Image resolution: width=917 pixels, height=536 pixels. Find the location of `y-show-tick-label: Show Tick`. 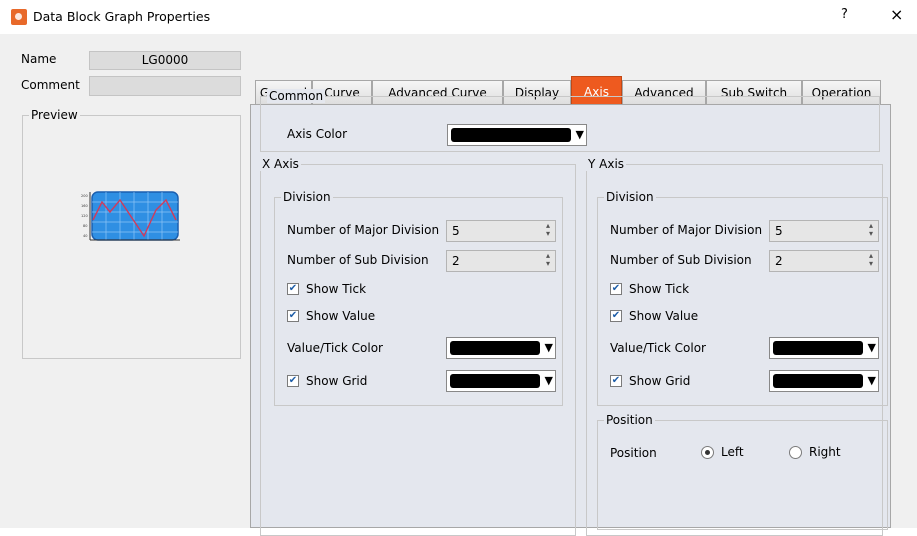

y-show-tick-label: Show Tick is located at coordinates (659, 289).